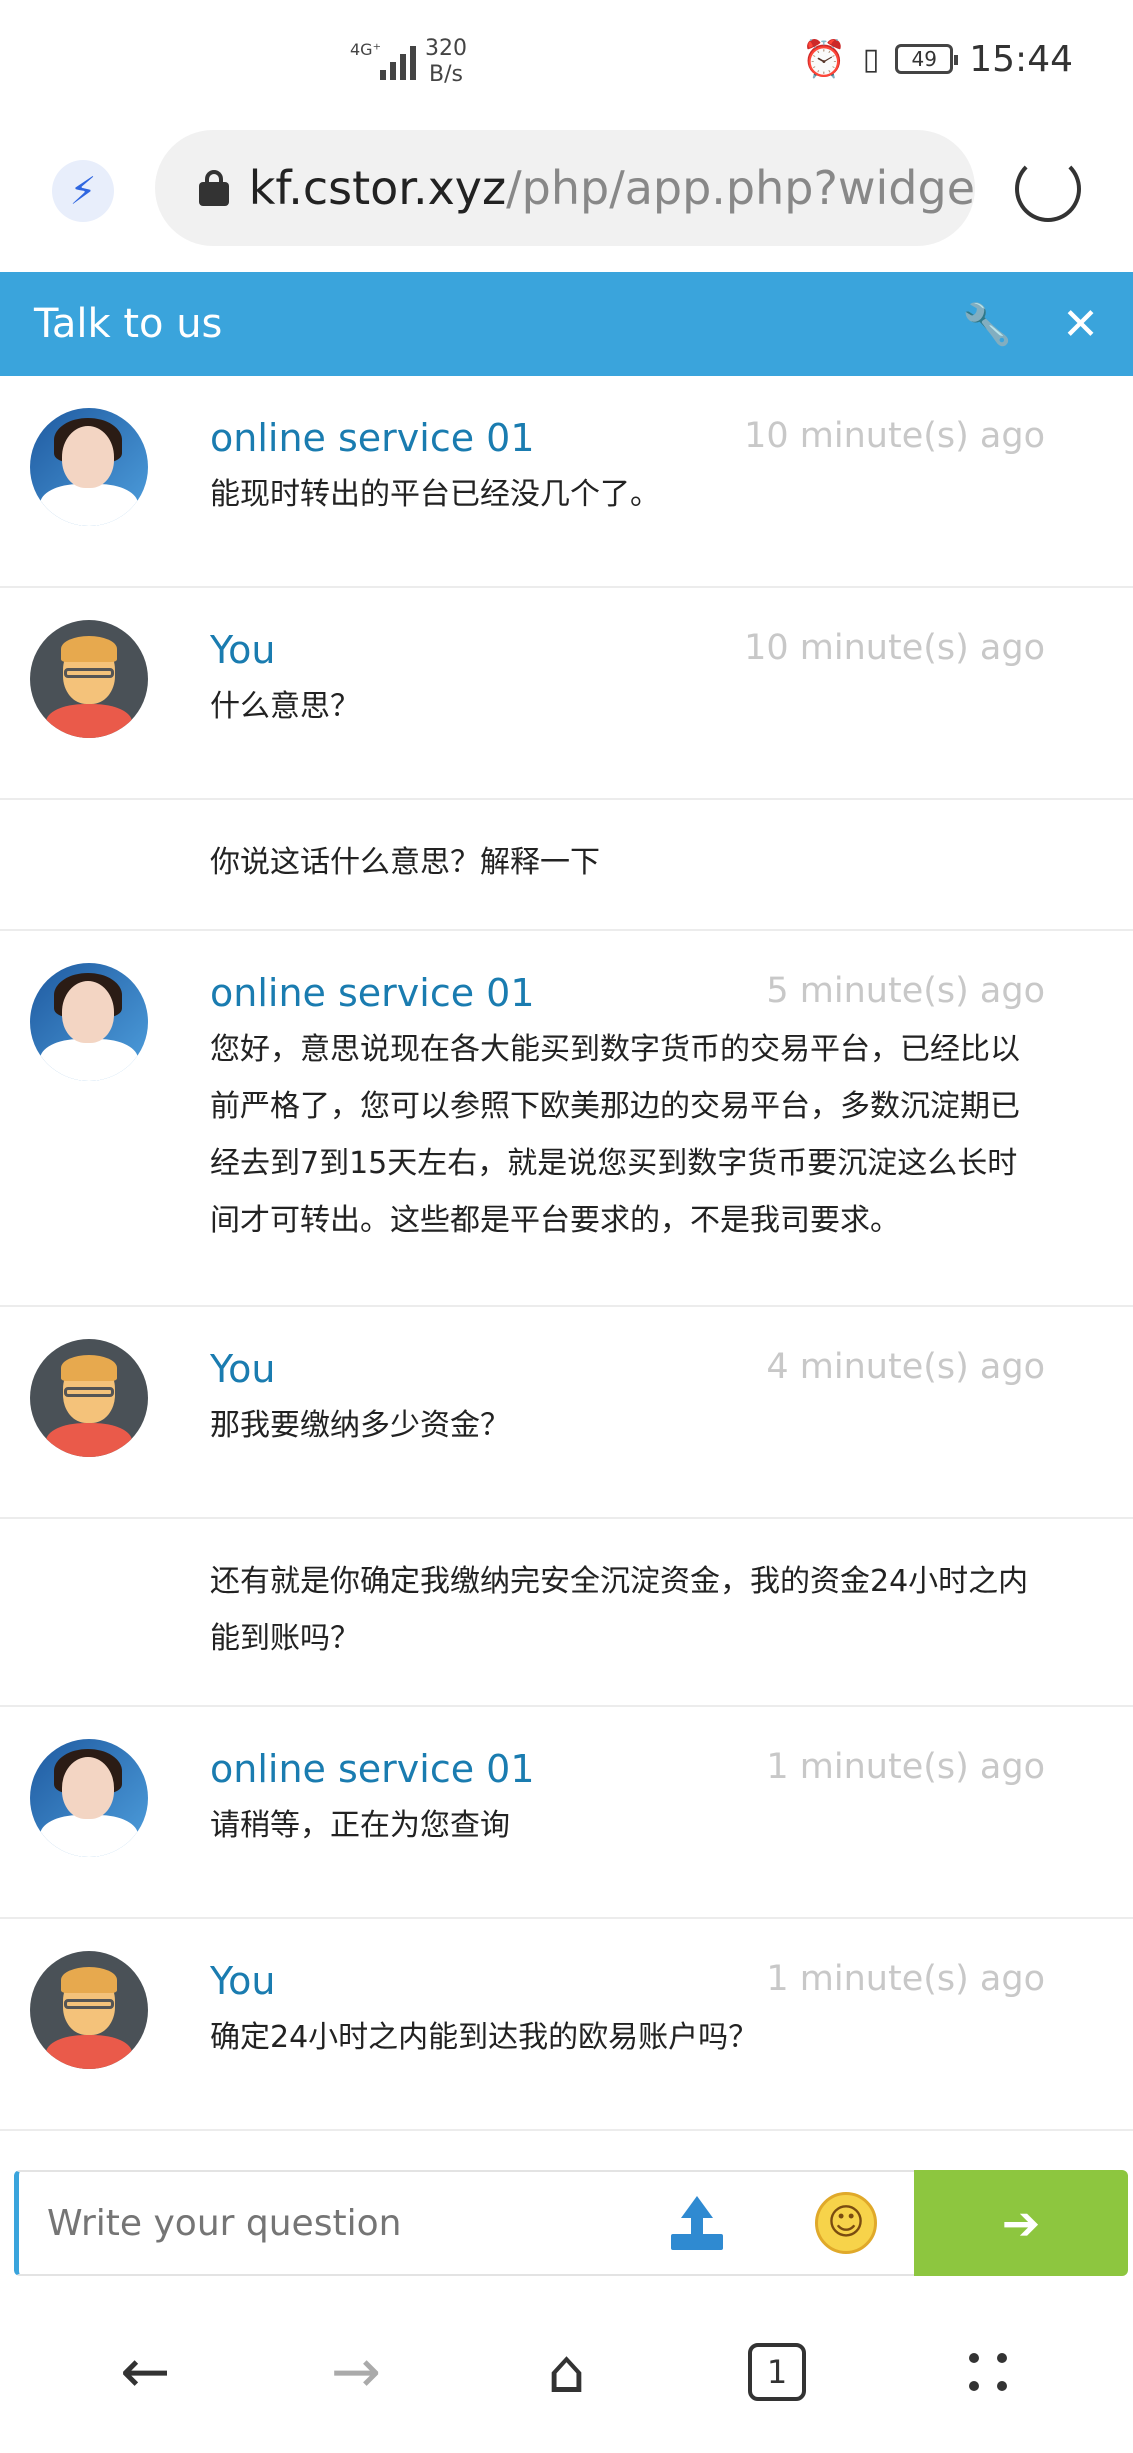 The image size is (1133, 2453). Describe the element at coordinates (337, 2223) in the screenshot. I see `question-input` at that location.